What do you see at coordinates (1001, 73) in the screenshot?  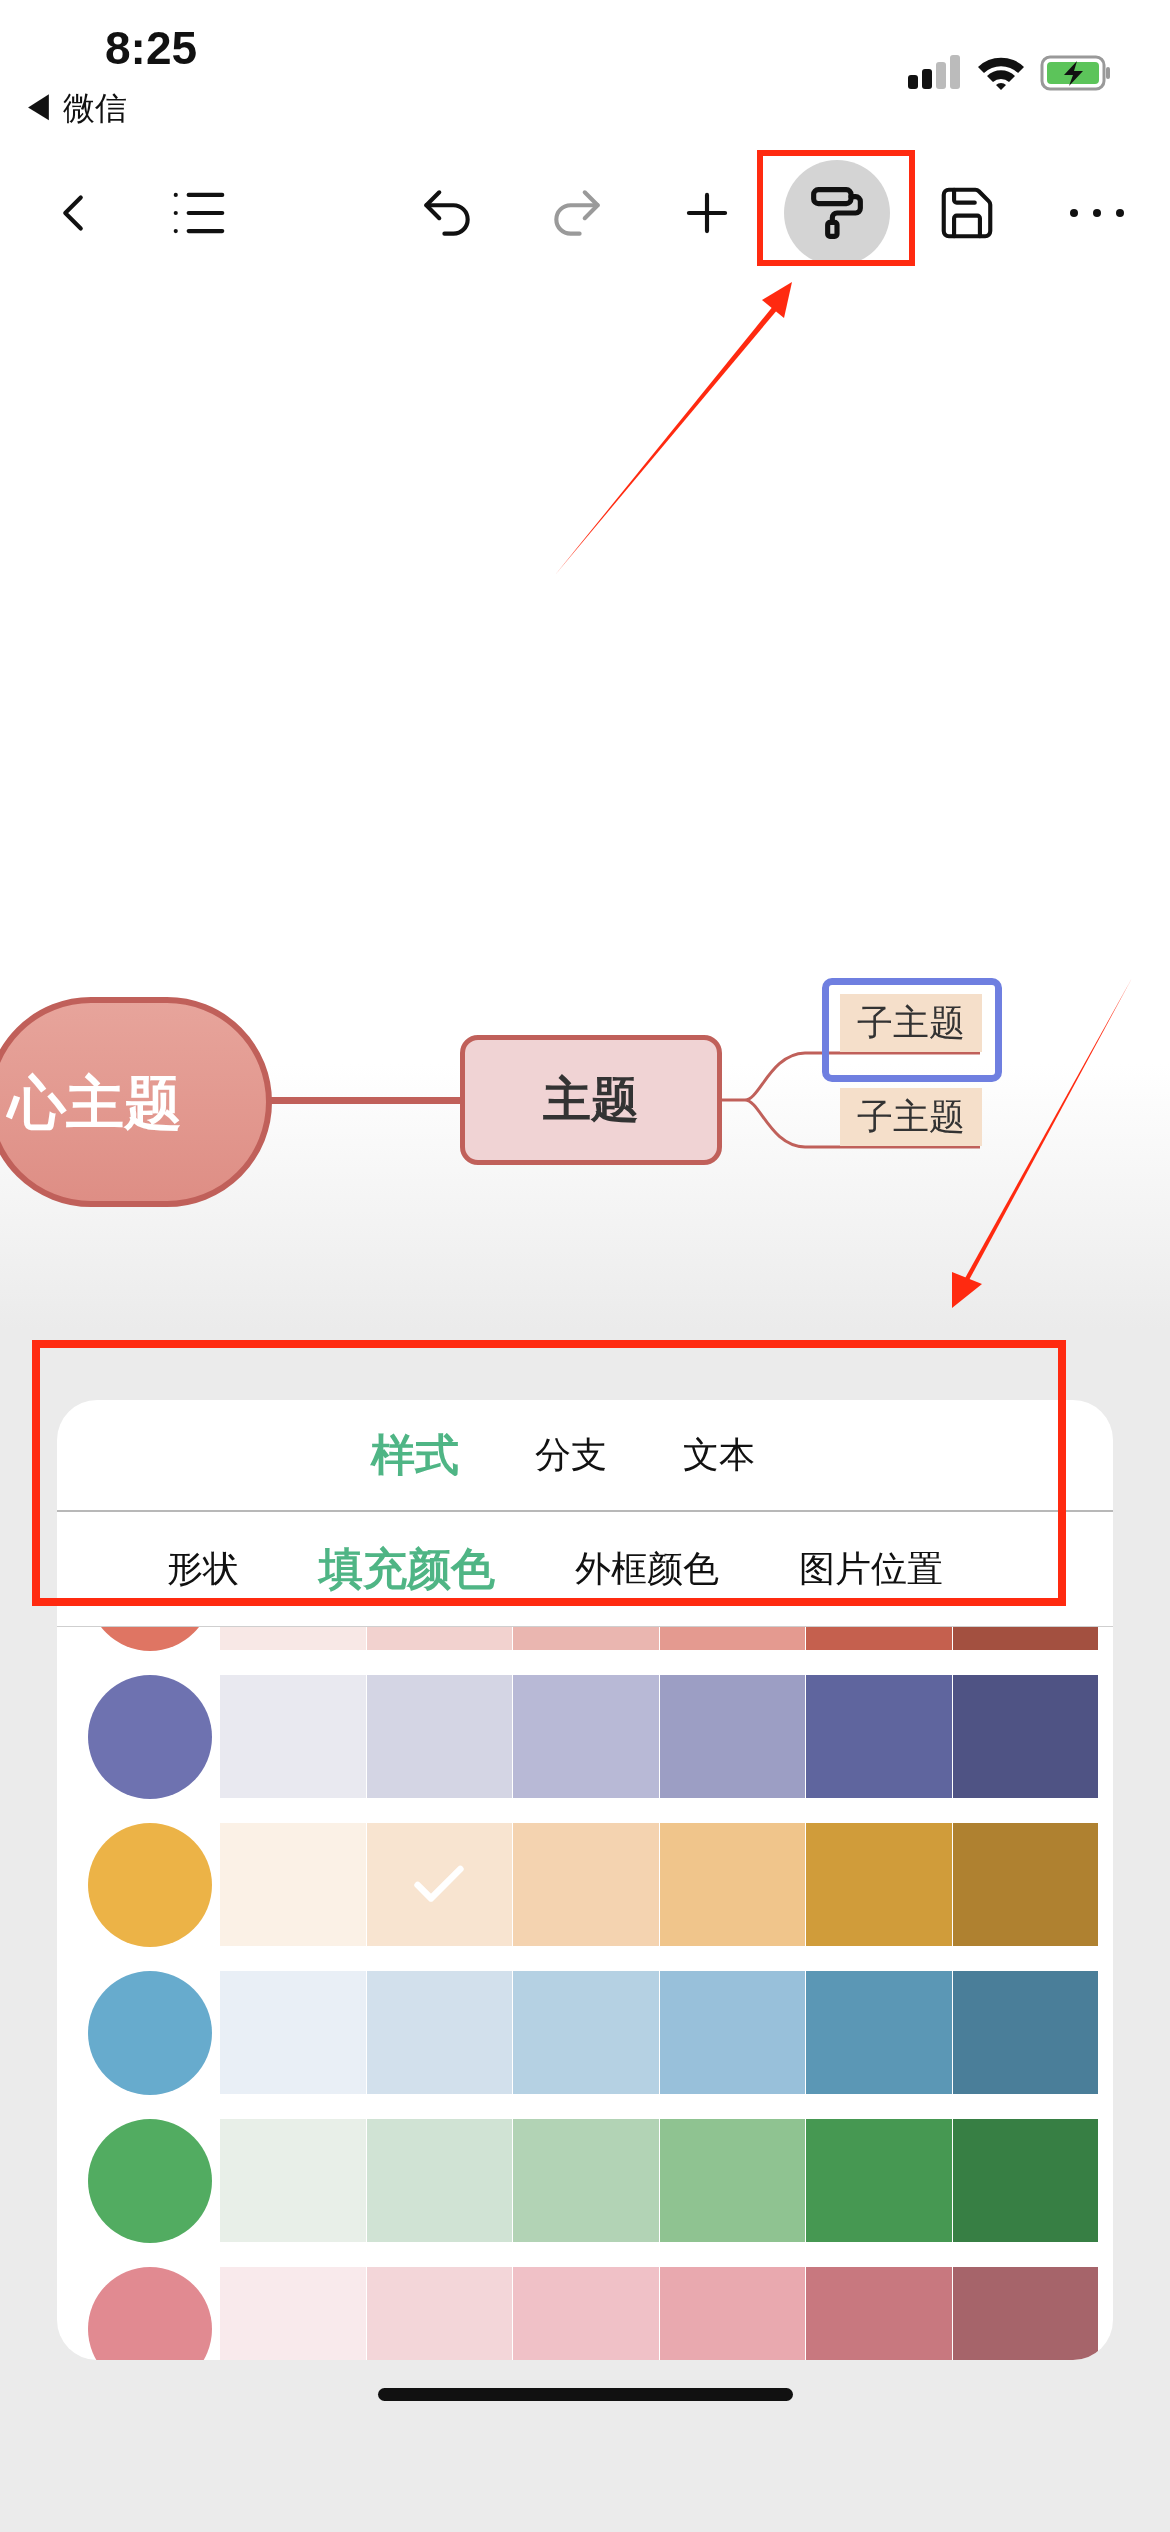 I see `wifi-icon` at bounding box center [1001, 73].